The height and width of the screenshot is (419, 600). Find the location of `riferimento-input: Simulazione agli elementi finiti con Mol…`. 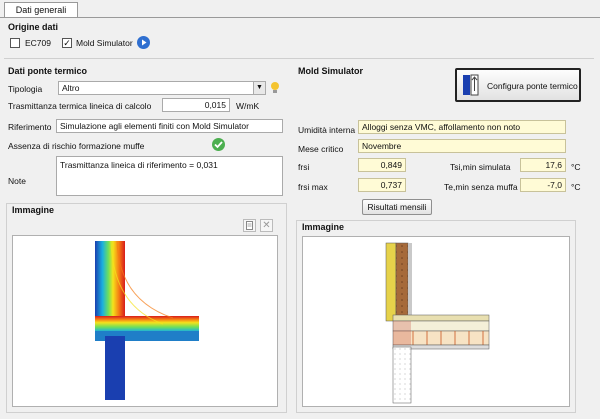

riferimento-input: Simulazione agli elementi finiti con Mol… is located at coordinates (169, 126).